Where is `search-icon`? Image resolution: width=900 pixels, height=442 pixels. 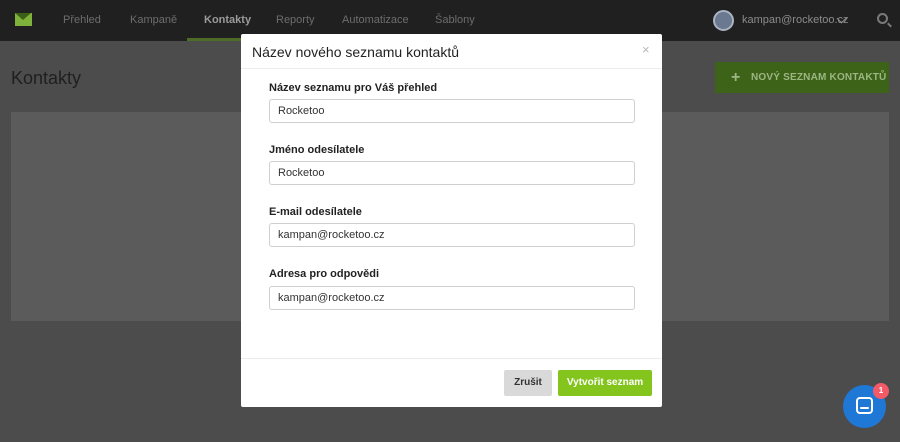
search-icon is located at coordinates (882, 18).